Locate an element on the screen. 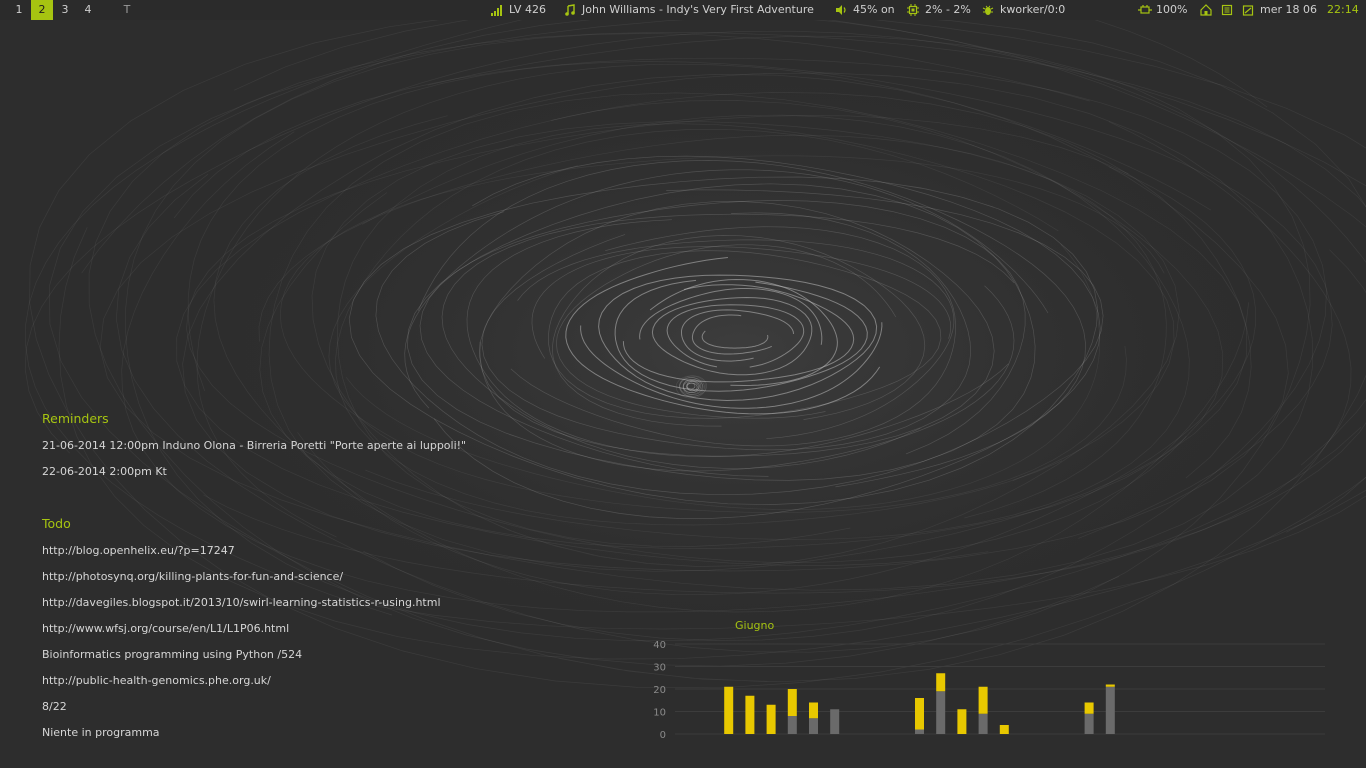 The height and width of the screenshot is (768, 1366). y-tick-label: 20 is located at coordinates (659, 690).